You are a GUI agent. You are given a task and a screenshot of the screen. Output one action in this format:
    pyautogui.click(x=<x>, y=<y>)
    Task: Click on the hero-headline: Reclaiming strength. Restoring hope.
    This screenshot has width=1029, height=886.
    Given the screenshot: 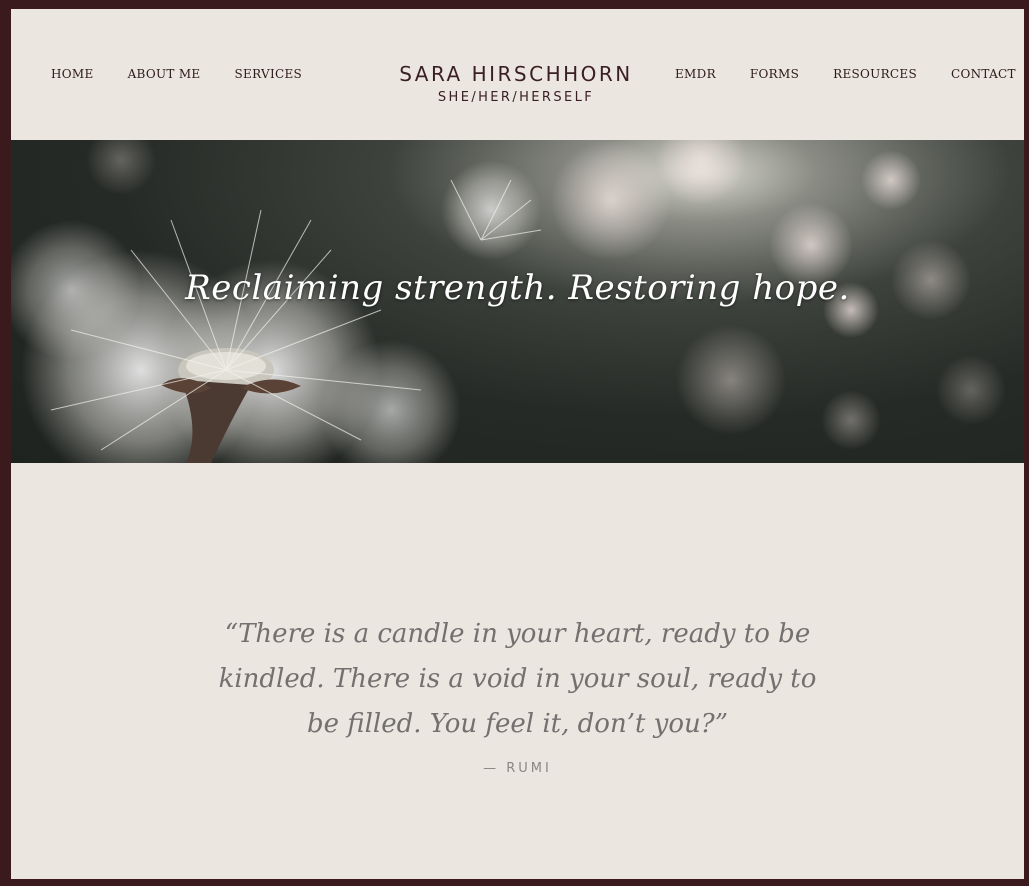 What is the action you would take?
    pyautogui.click(x=517, y=288)
    